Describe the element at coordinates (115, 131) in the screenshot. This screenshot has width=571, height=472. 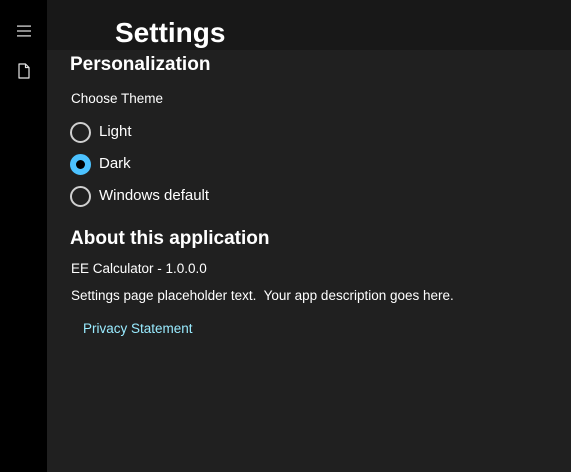
I see `theme-option-light-label: Light` at that location.